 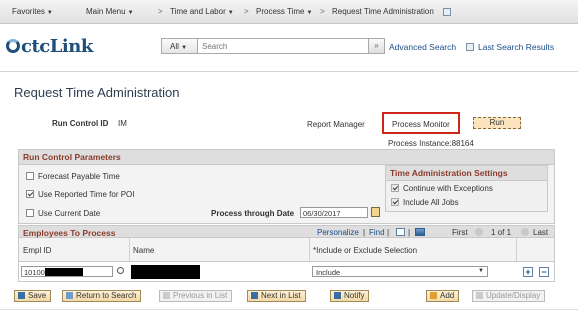 What do you see at coordinates (276, 296) in the screenshot?
I see `next-in-list-button: Next in List` at bounding box center [276, 296].